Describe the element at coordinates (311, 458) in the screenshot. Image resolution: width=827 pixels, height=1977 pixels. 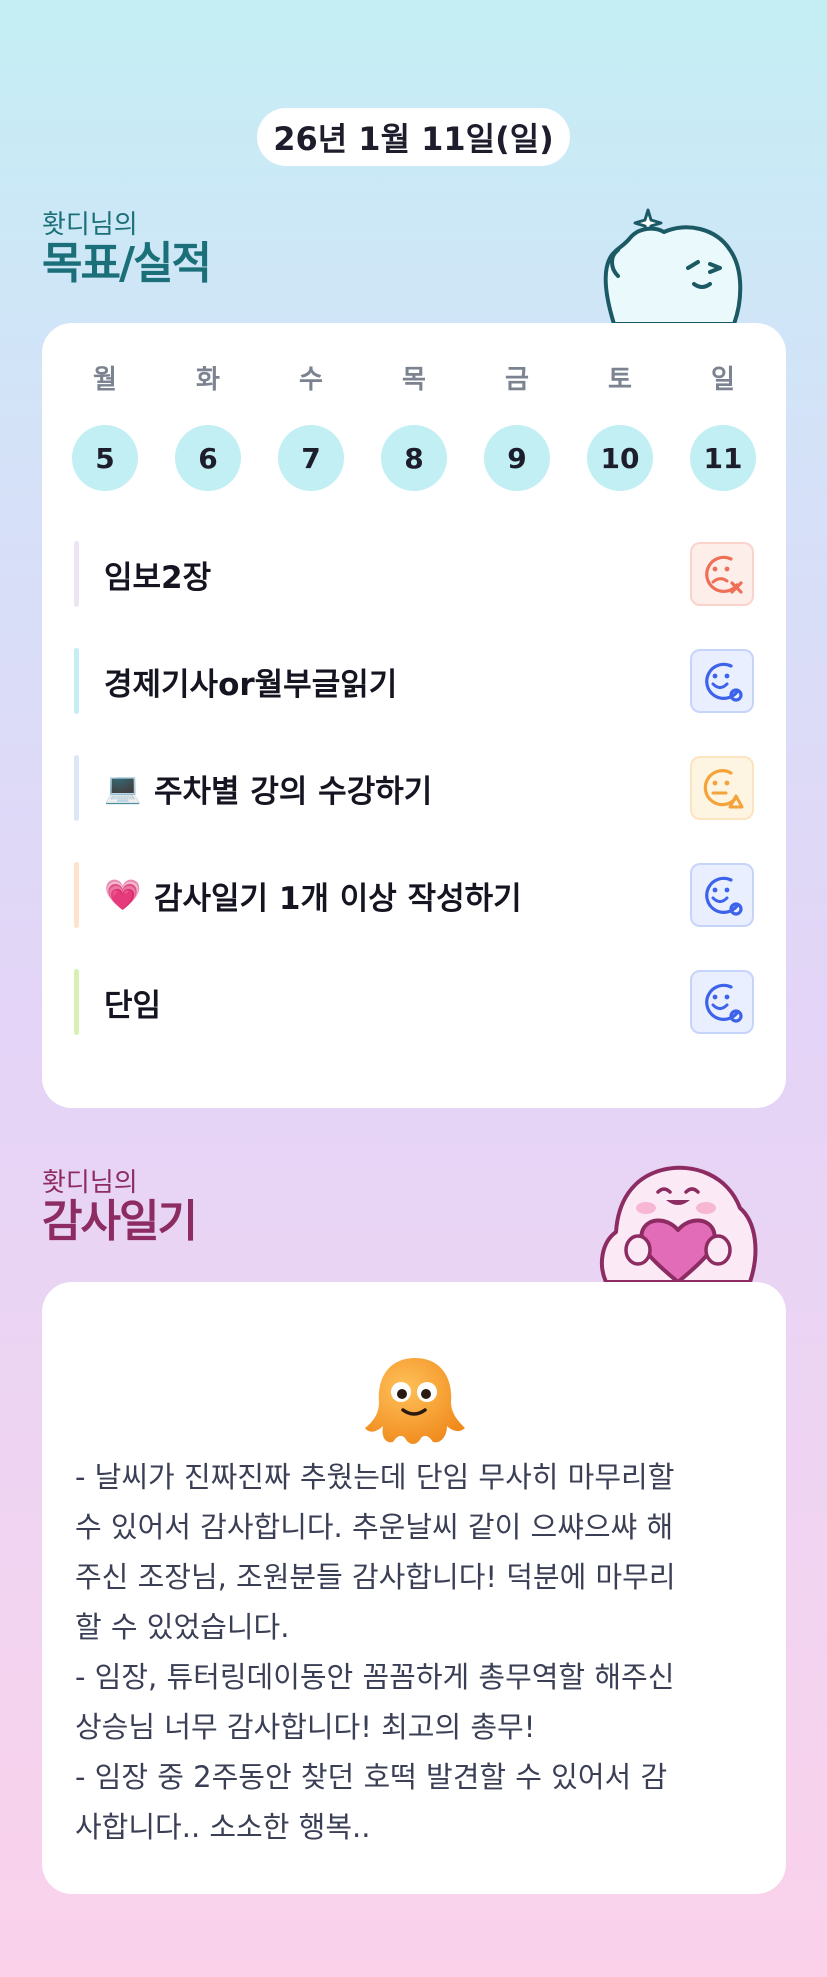
I see `day-number: 7` at that location.